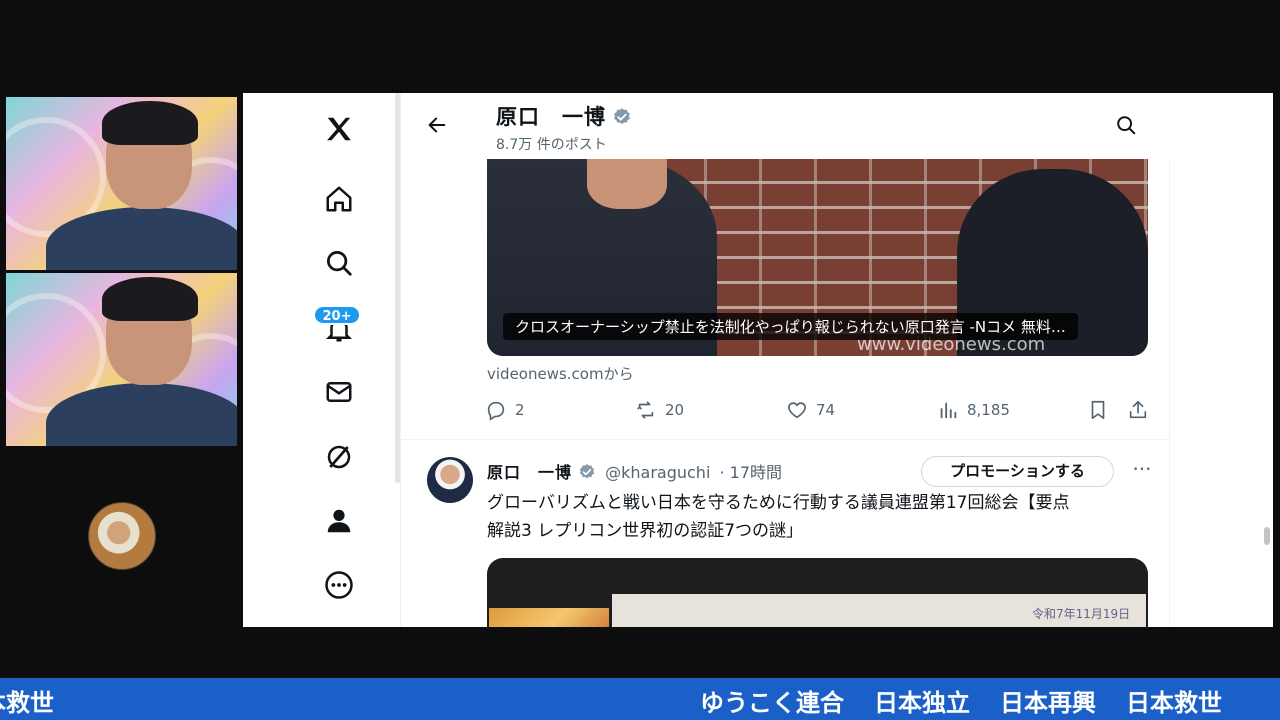  Describe the element at coordinates (1017, 471) in the screenshot. I see `promote-button: プロモーションする` at that location.